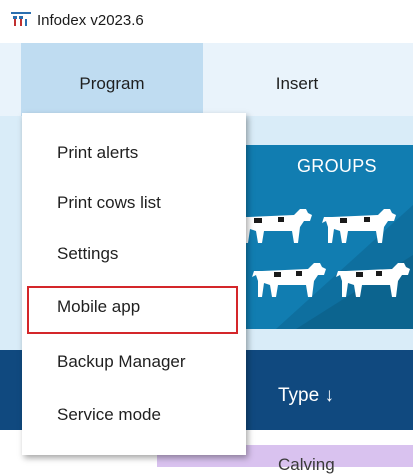  What do you see at coordinates (337, 166) in the screenshot?
I see `groups-tile-label: GROUPS` at bounding box center [337, 166].